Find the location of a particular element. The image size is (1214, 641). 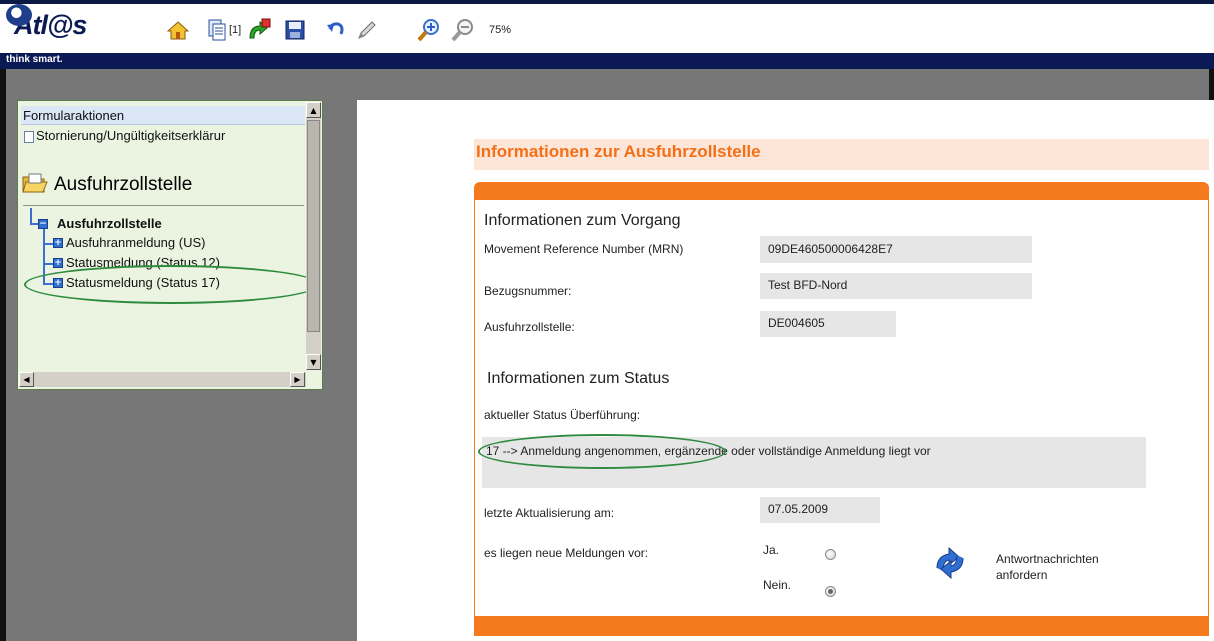

form-title: Informationen zur Ausfuhrzollstelle is located at coordinates (618, 151).